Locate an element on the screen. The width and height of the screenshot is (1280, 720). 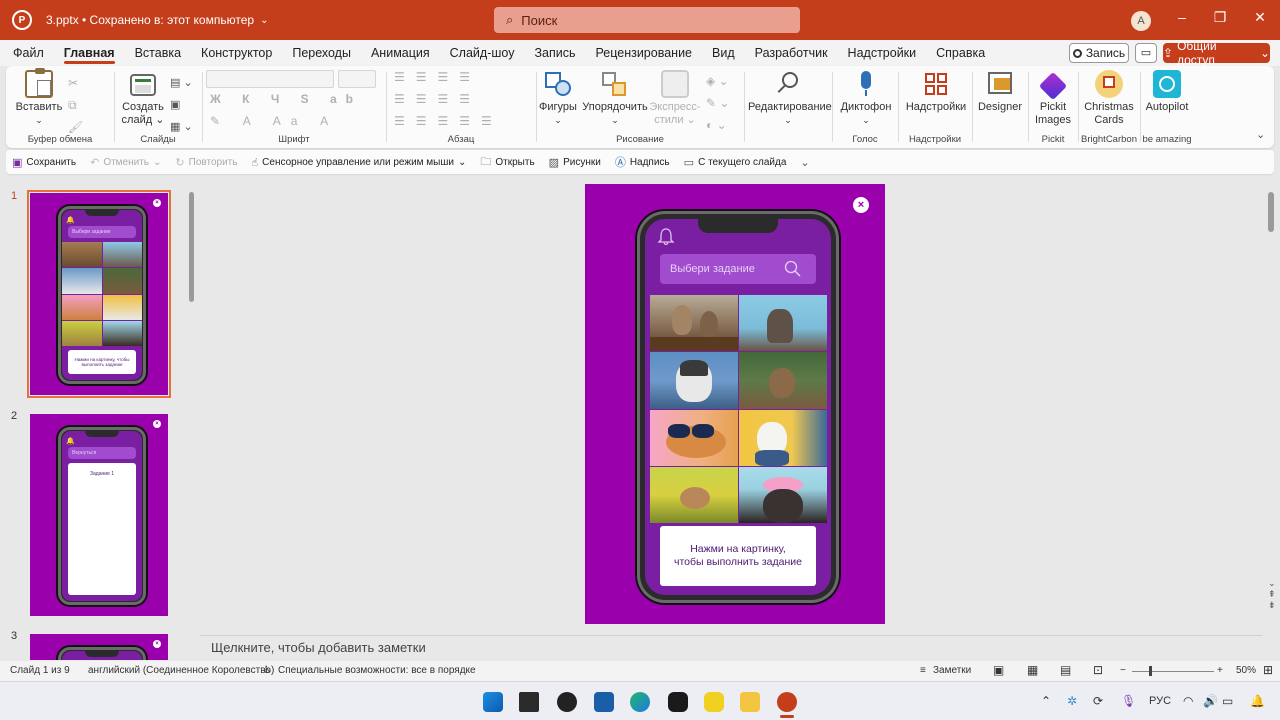
tab-design: Конструктор is located at coordinates (236, 53).